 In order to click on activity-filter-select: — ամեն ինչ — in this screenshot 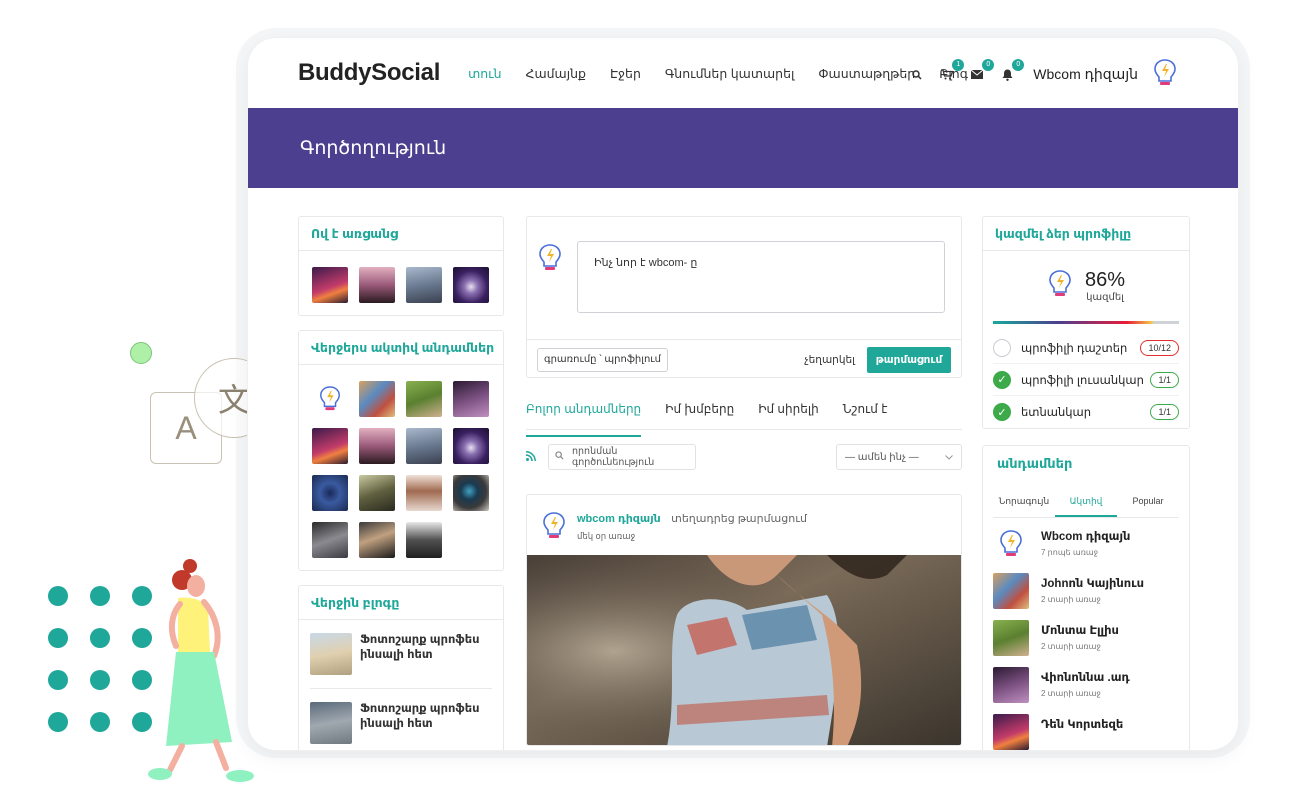, I will do `click(899, 457)`.